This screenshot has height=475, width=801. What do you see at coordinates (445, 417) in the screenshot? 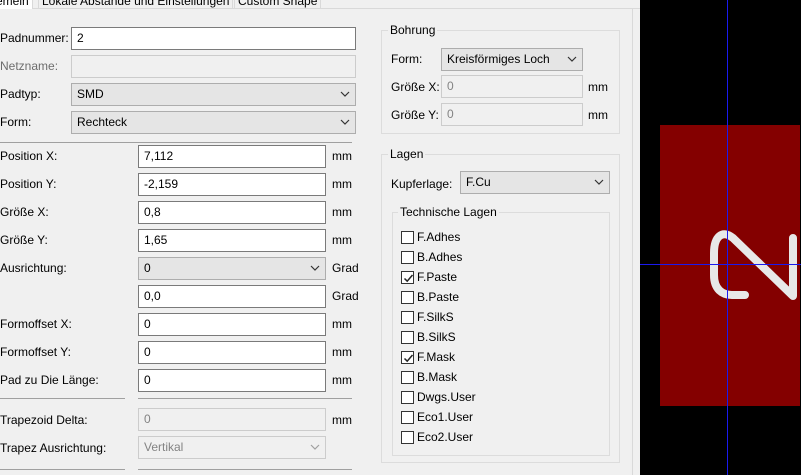
I see `layer-label: Eco1.User` at bounding box center [445, 417].